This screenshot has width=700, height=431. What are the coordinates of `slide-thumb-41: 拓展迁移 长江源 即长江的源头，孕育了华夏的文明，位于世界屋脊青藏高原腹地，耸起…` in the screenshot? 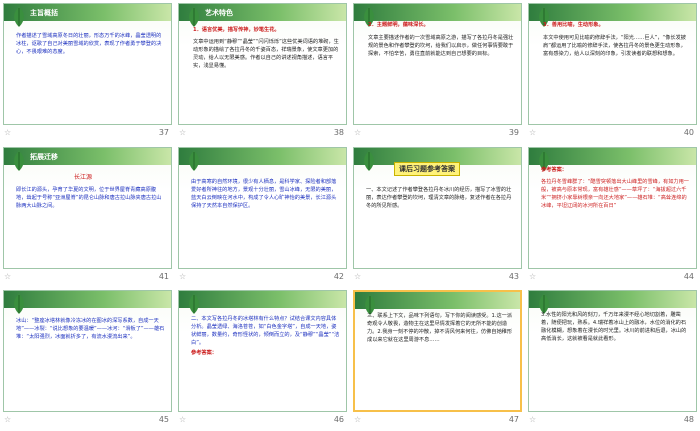 It's located at (87, 216).